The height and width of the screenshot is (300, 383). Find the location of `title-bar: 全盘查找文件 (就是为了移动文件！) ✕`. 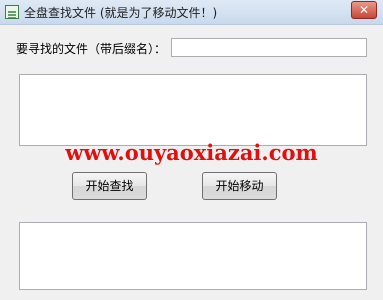

title-bar: 全盘查找文件 (就是为了移动文件！) ✕ is located at coordinates (191, 12).